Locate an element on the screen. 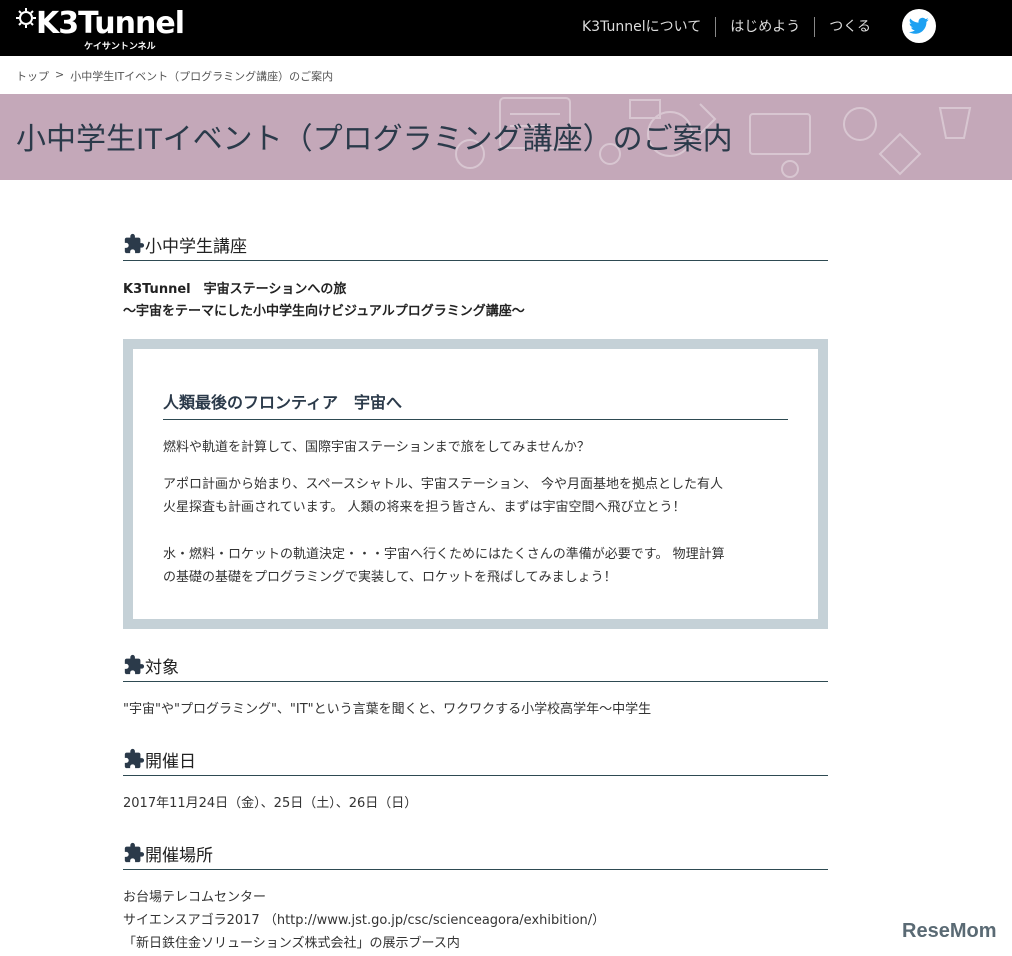 This screenshot has height=956, width=1012. venue-line2-suffix: ） is located at coordinates (599, 920).